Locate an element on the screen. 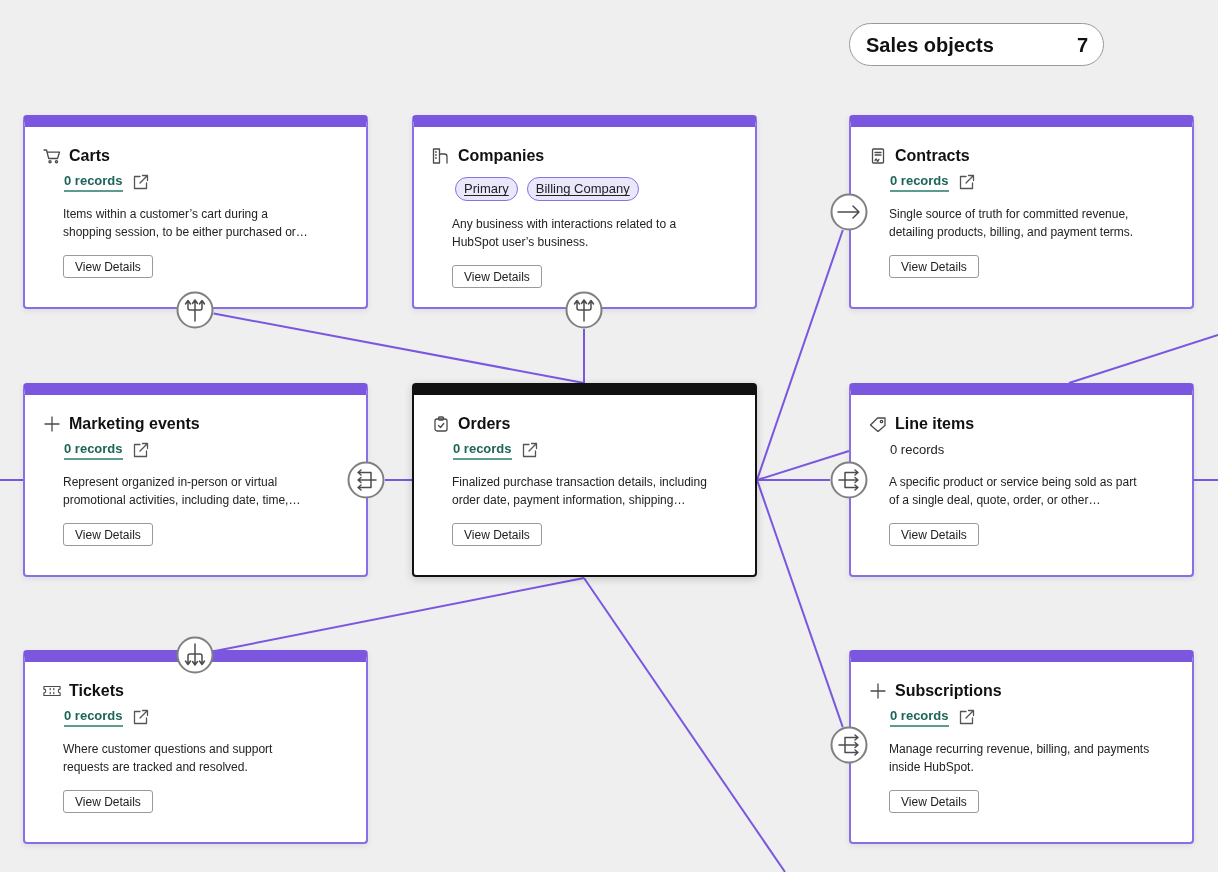  building-icon is located at coordinates (441, 156).